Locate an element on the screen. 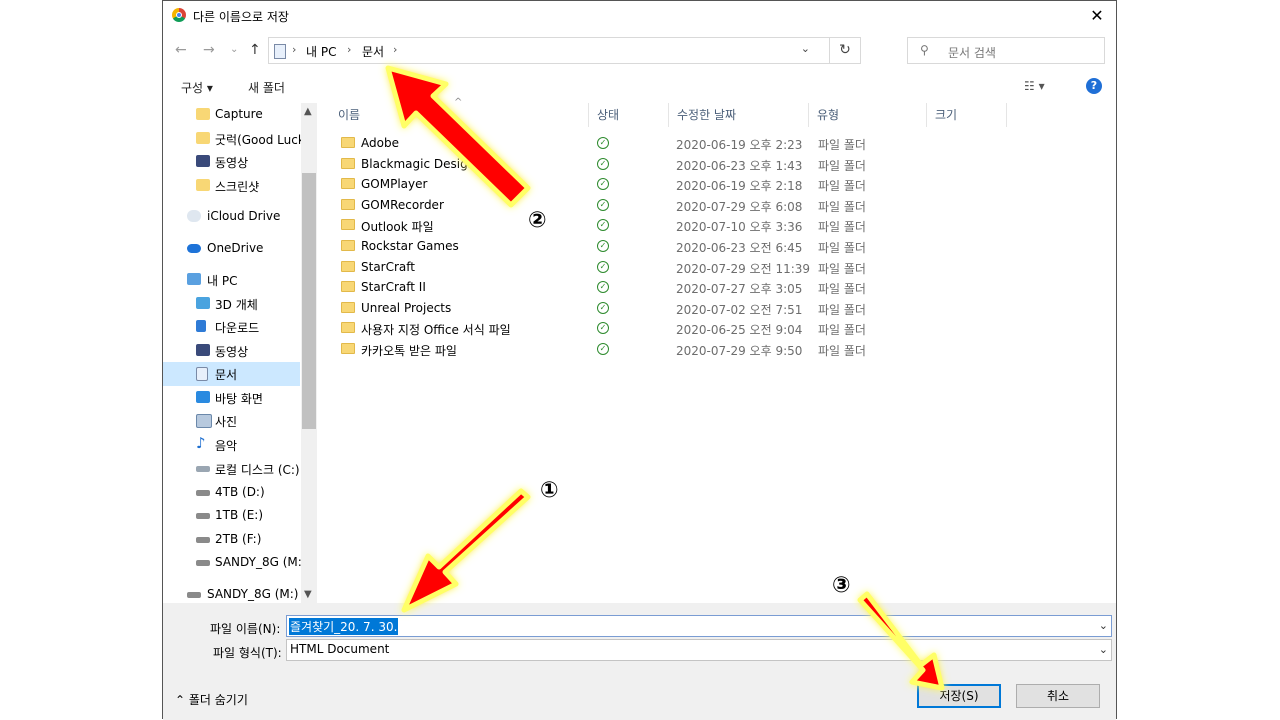 The image size is (1280, 720). sidebar-item-label: 바탕 화면 is located at coordinates (239, 399).